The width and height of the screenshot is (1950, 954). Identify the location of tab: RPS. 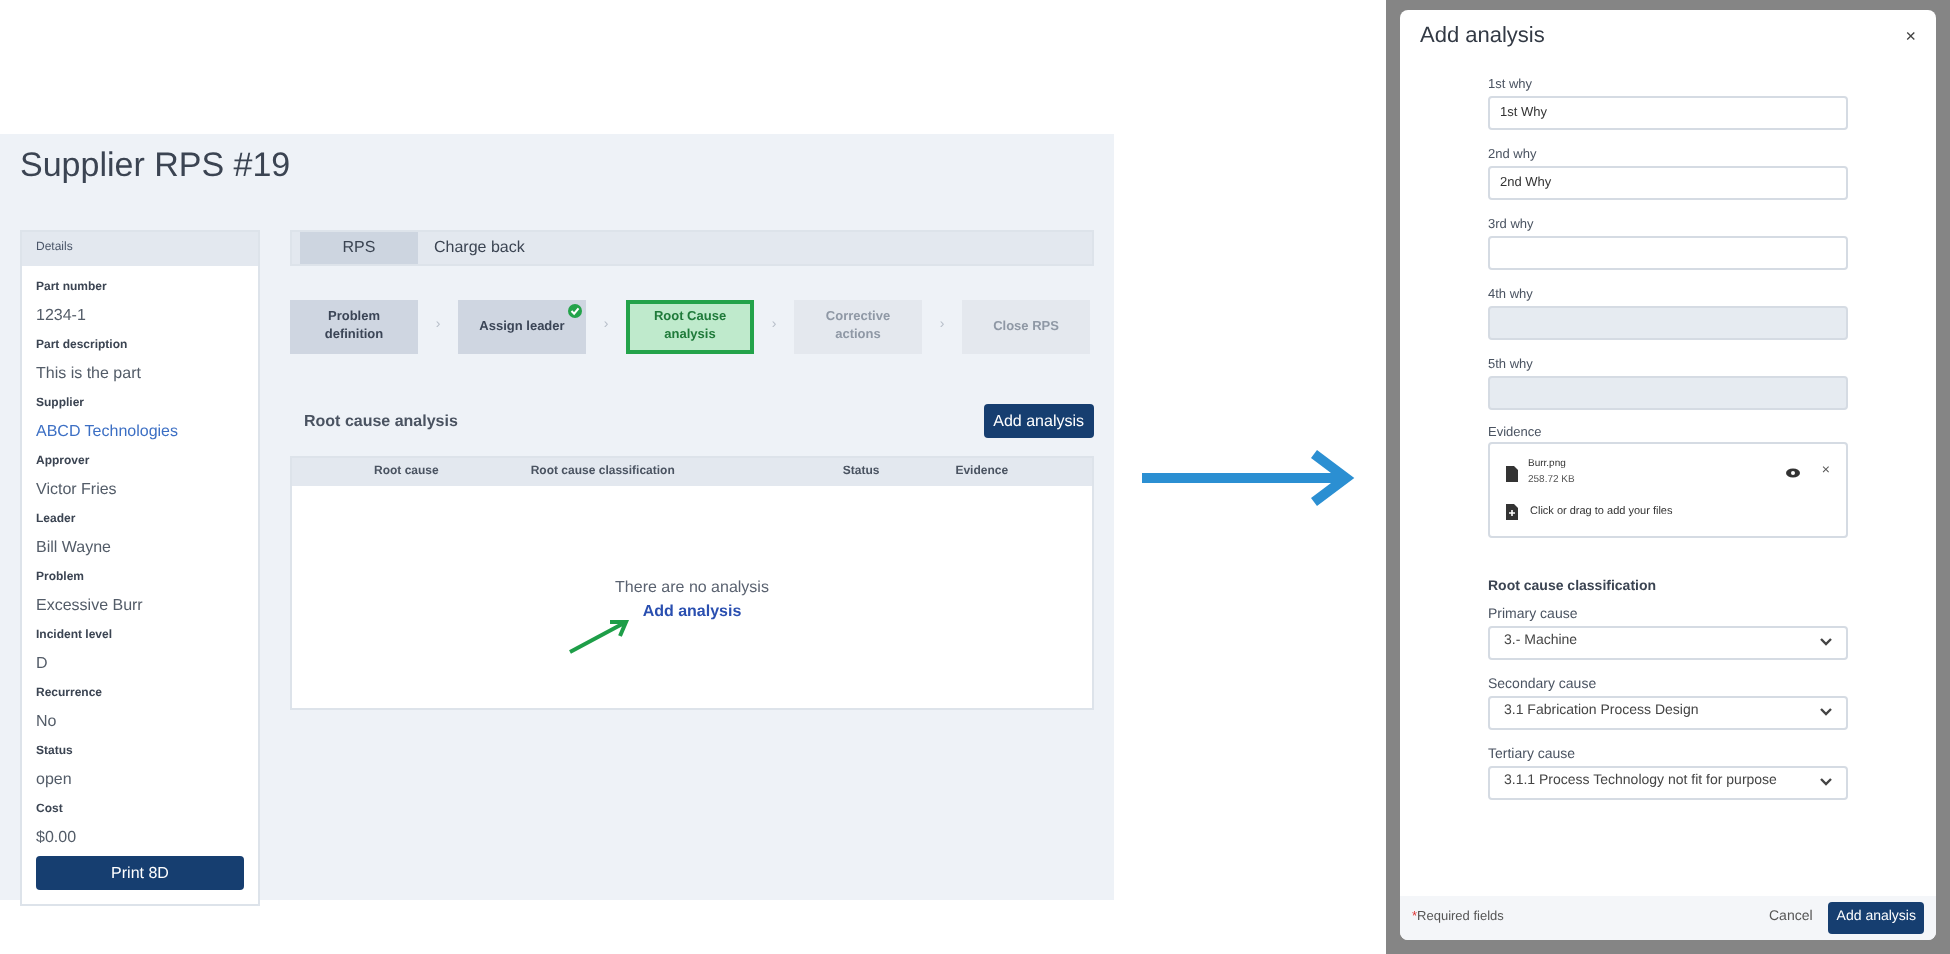
(359, 248).